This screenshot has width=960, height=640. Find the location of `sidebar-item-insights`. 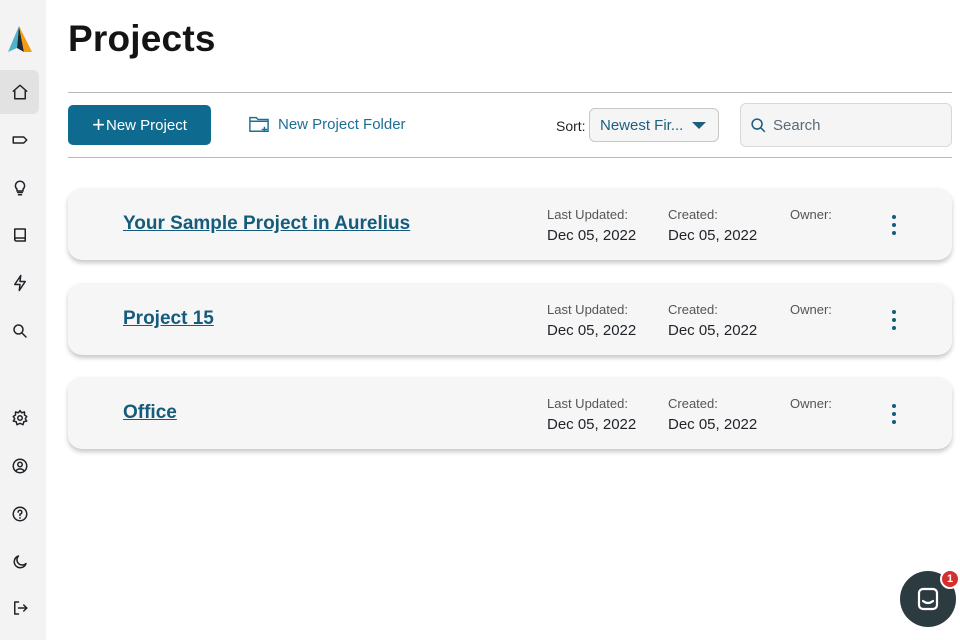

sidebar-item-insights is located at coordinates (19, 188).